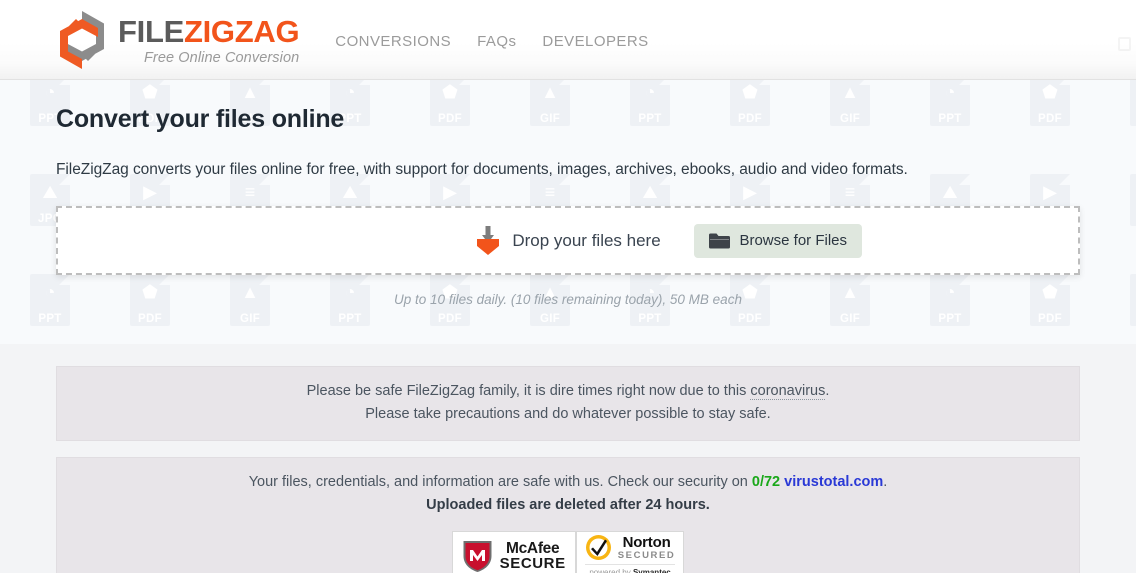 This screenshot has height=573, width=1136. Describe the element at coordinates (221, 57) in the screenshot. I see `brand-tagline: Free Online Conversion` at that location.